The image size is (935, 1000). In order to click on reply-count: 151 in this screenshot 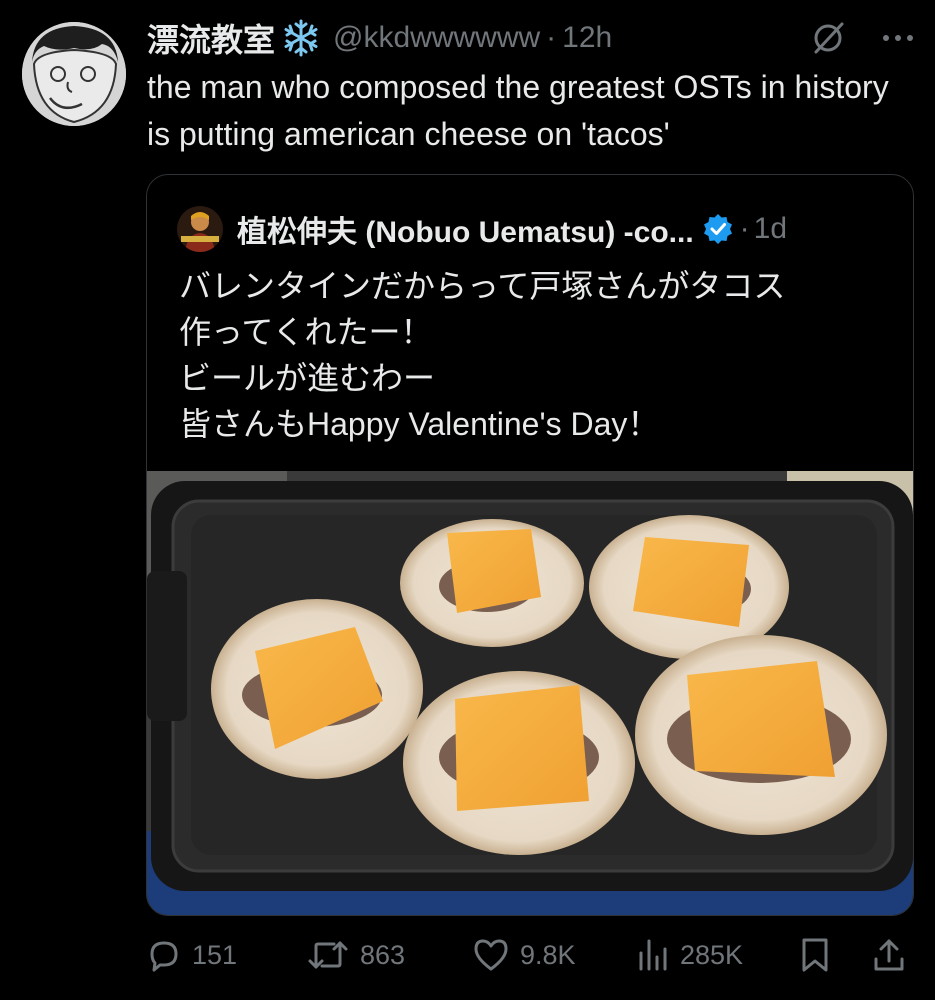, I will do `click(215, 954)`.